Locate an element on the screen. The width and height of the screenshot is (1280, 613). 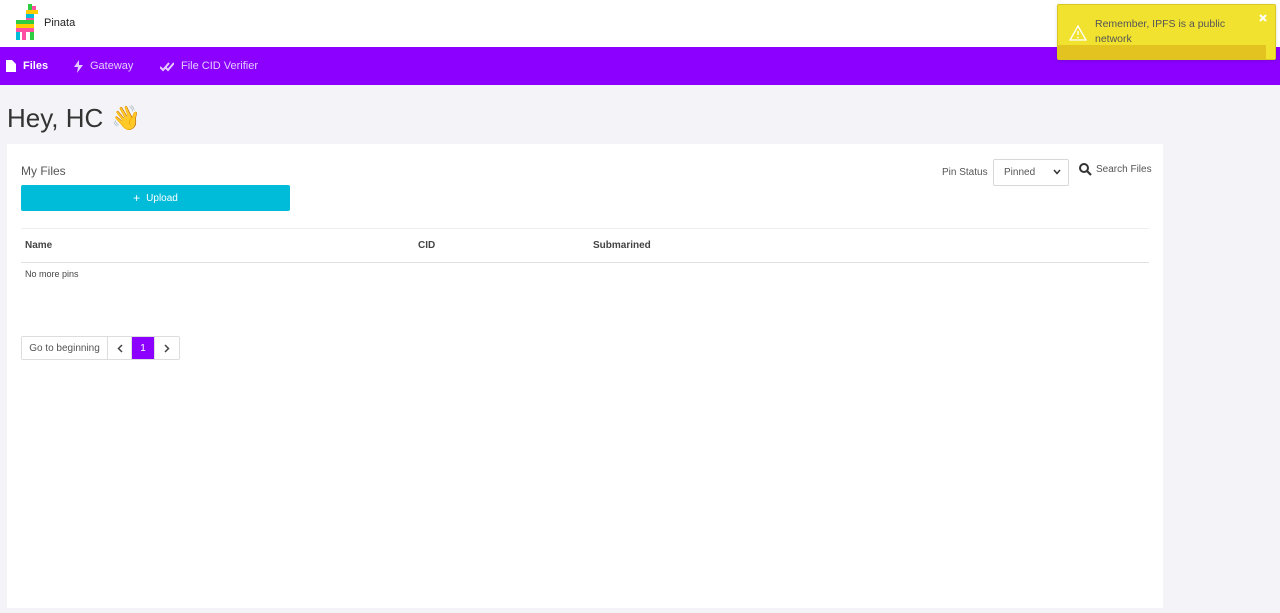
pin-status-value: Pinned is located at coordinates (1020, 172).